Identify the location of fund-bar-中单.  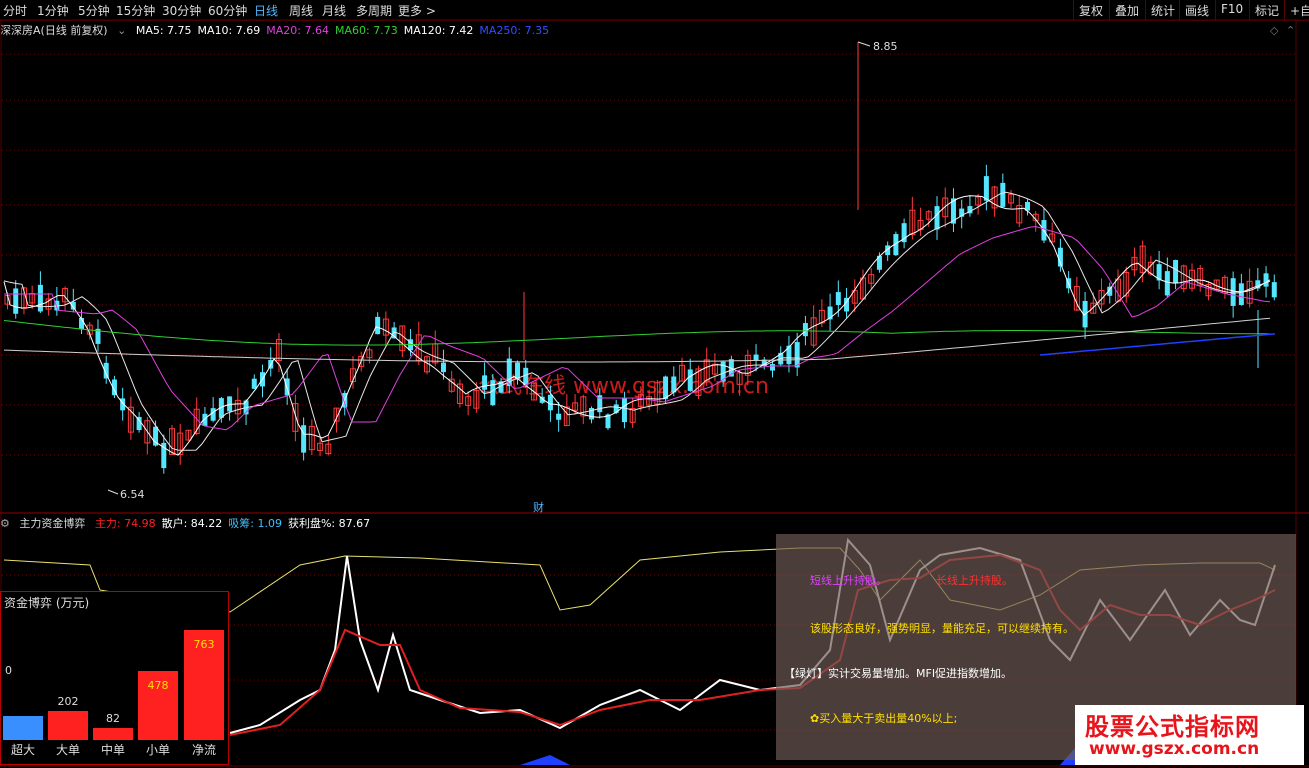
(113, 734).